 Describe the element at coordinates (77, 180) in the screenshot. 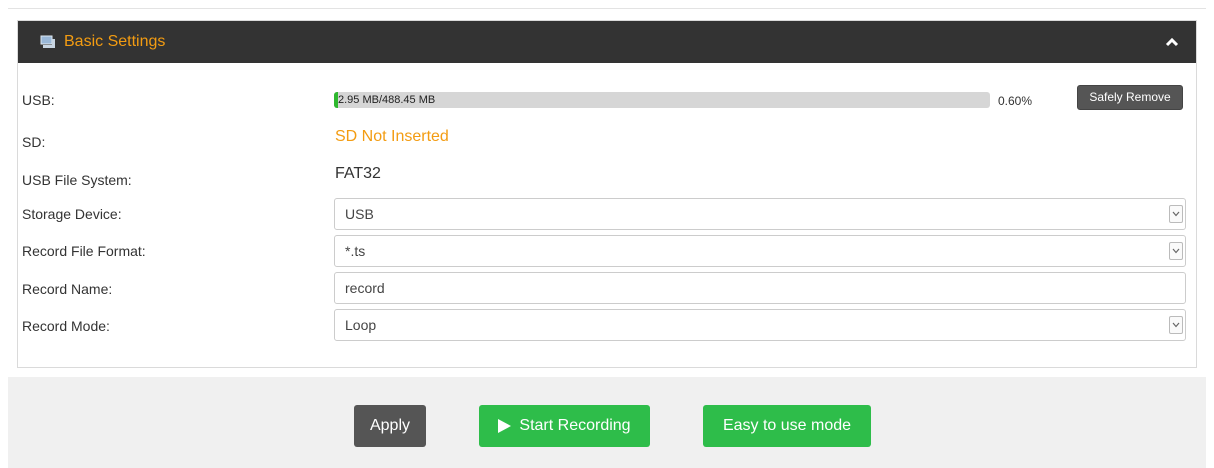

I see `usb-fs-label: USB File System:` at that location.